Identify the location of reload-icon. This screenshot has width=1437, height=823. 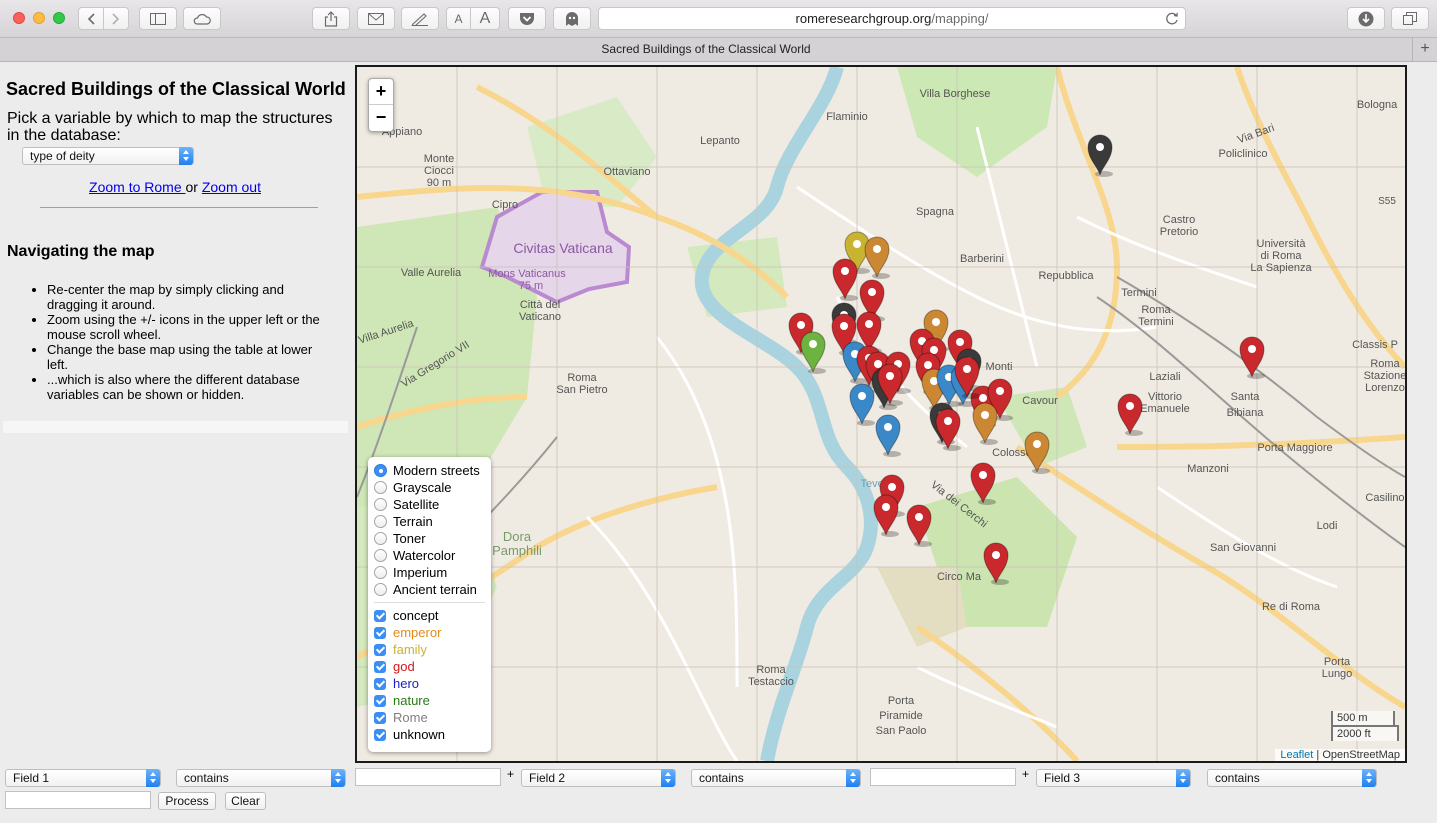
(1172, 18).